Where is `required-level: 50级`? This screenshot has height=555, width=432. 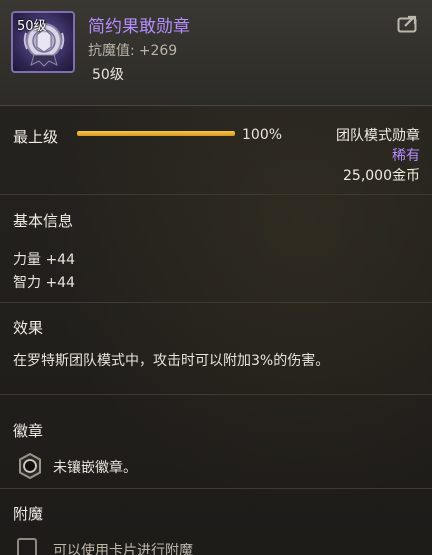 required-level: 50级 is located at coordinates (108, 75).